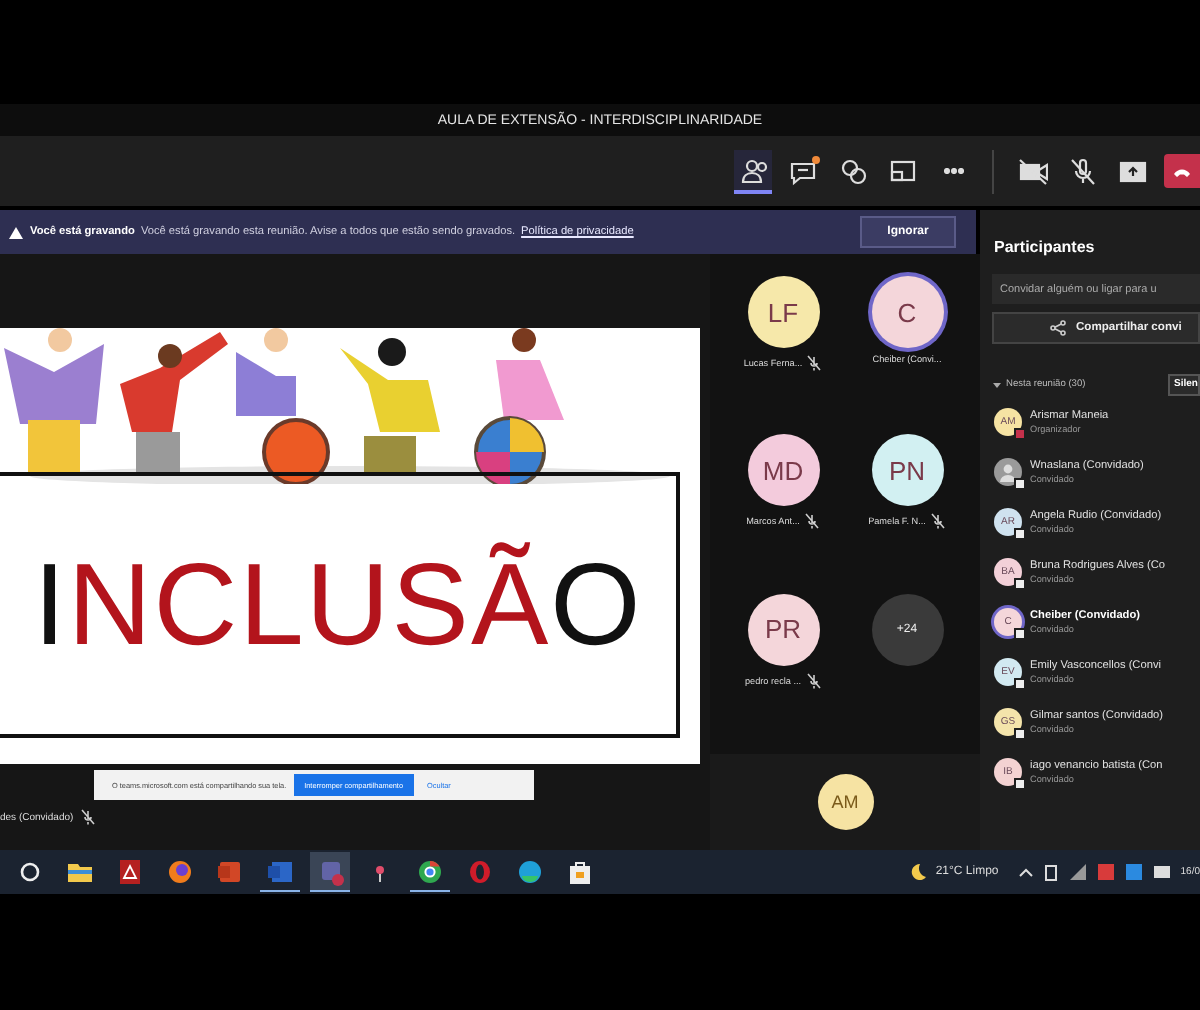 Image resolution: width=1200 pixels, height=1010 pixels. Describe the element at coordinates (845, 802) in the screenshot. I see `avatar: AM` at that location.